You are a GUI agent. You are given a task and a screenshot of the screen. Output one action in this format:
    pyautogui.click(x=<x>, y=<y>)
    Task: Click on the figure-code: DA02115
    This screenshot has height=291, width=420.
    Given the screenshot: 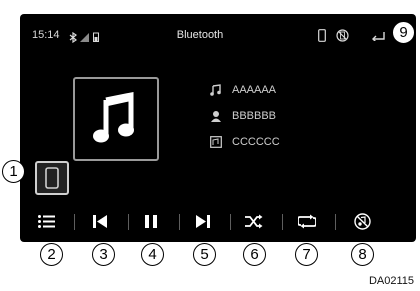 What is the action you would take?
    pyautogui.click(x=391, y=281)
    